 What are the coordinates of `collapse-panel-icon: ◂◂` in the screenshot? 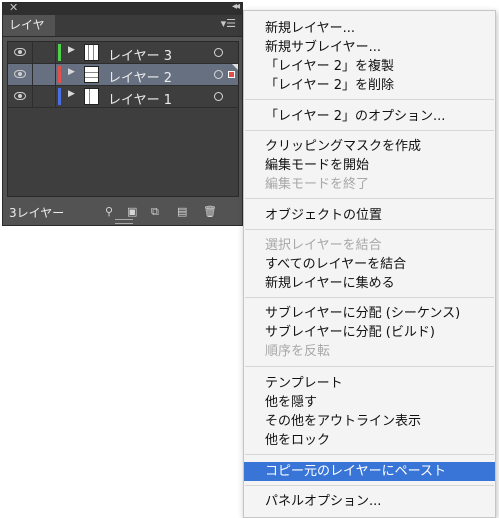 It's located at (236, 6).